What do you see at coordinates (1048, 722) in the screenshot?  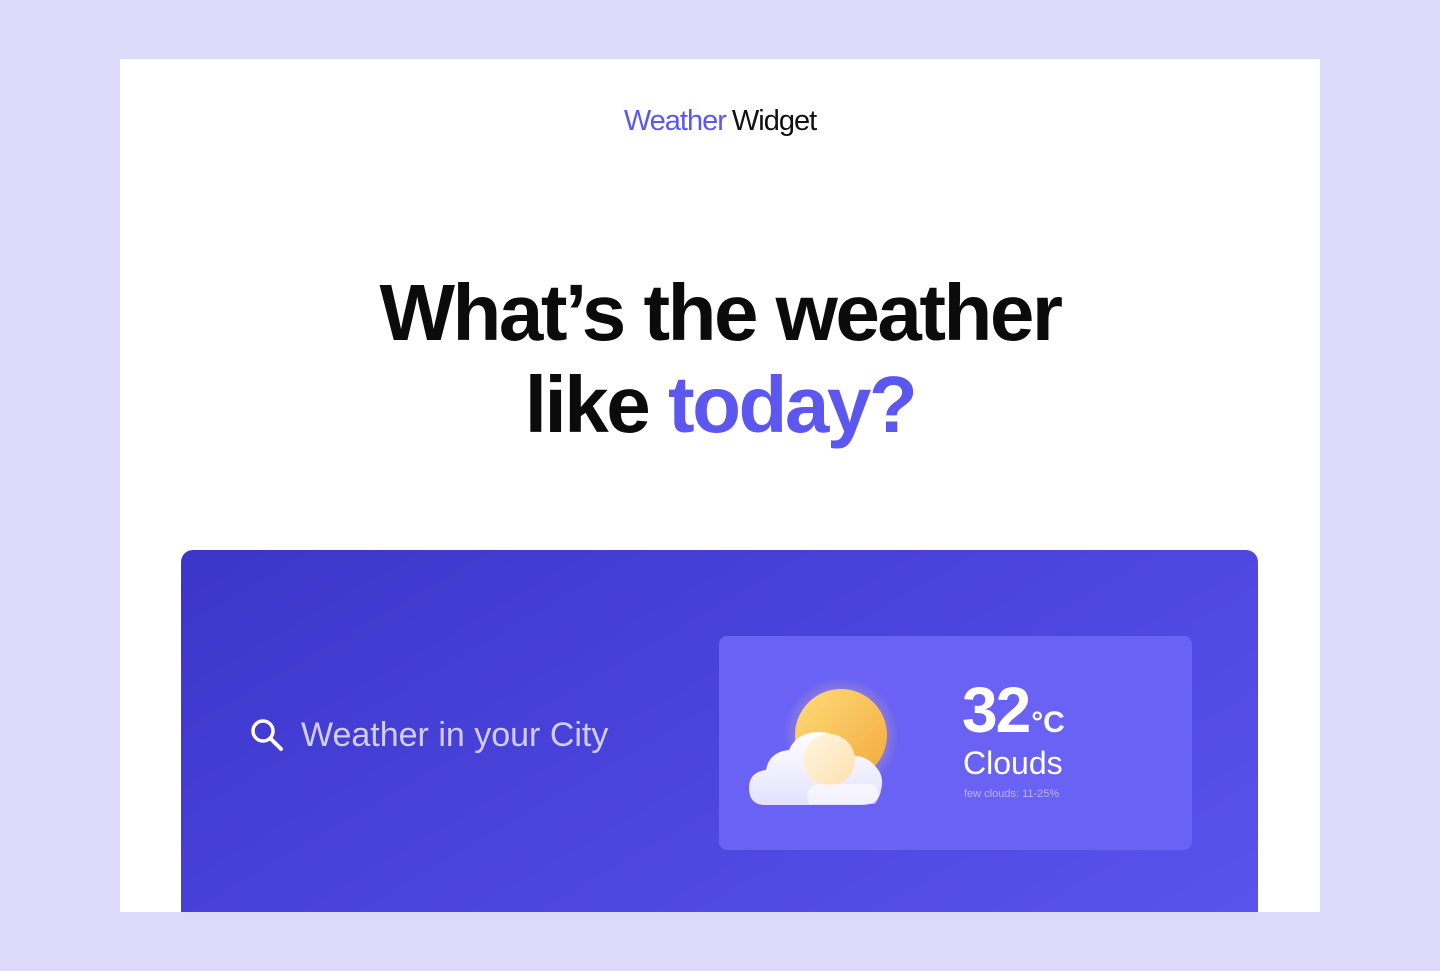 I see `temperature-unit: °C` at bounding box center [1048, 722].